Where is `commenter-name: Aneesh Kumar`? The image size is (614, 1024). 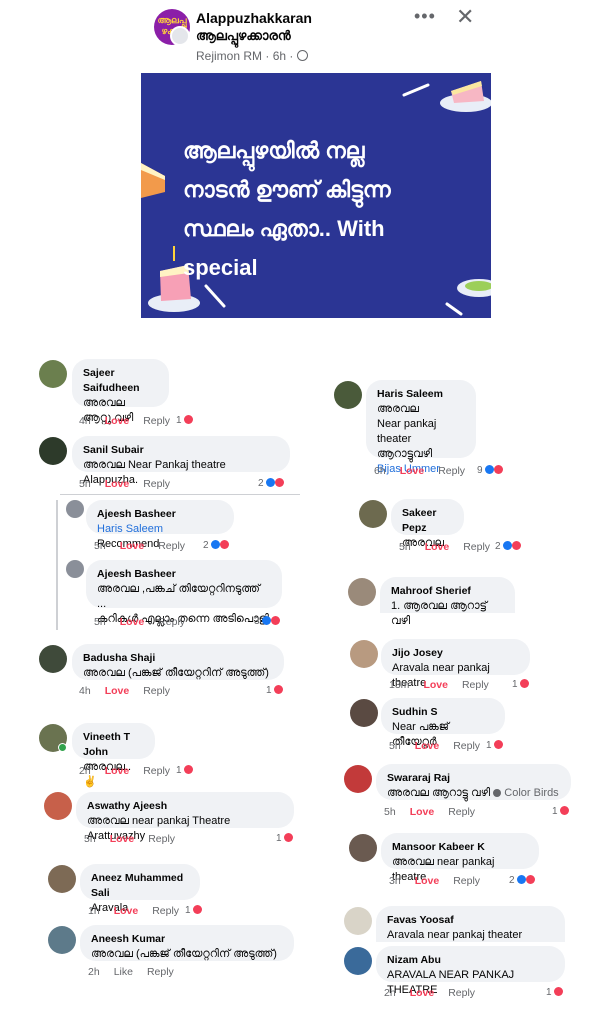
commenter-name: Aneesh Kumar is located at coordinates (187, 939).